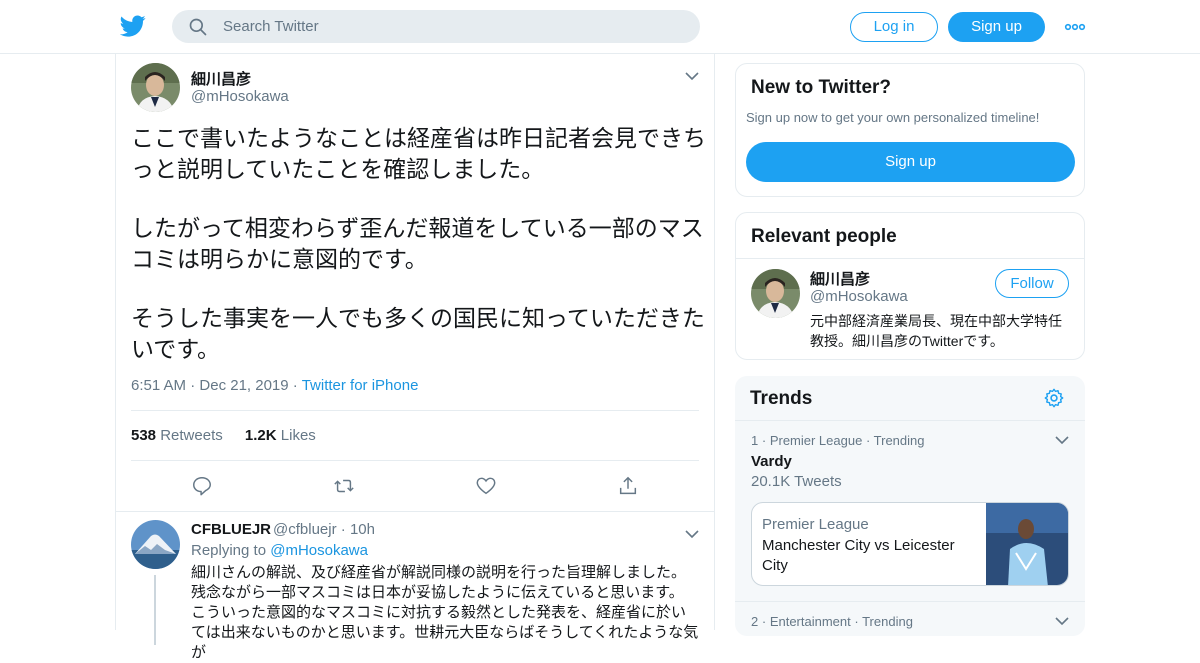 This screenshot has height=663, width=1200. I want to click on search-placeholder: Search Twitter, so click(271, 26).